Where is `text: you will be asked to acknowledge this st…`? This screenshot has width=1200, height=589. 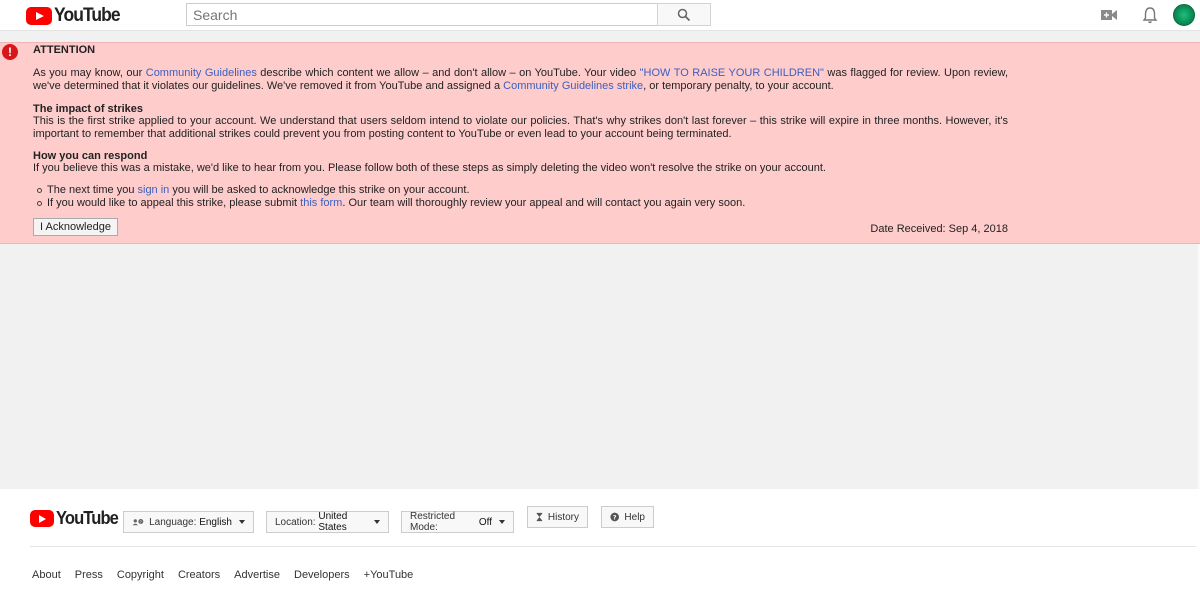
text: you will be asked to acknowledge this st… is located at coordinates (319, 189).